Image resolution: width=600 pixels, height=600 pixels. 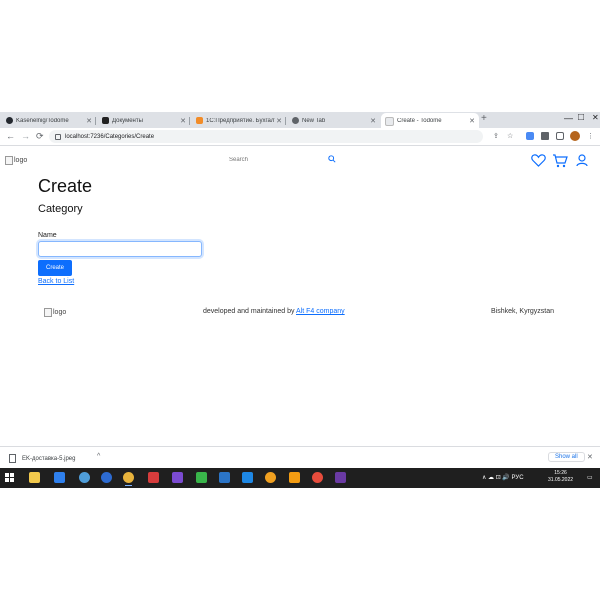 What do you see at coordinates (575, 136) in the screenshot?
I see `profile-avatar` at bounding box center [575, 136].